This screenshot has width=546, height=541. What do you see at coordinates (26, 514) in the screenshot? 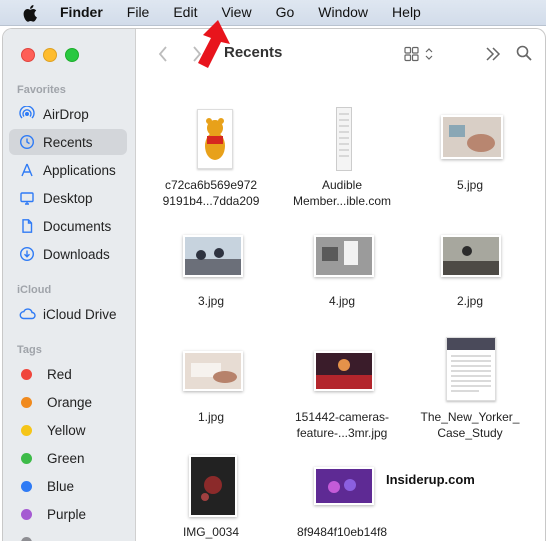
I see `purple-tag-dot` at bounding box center [26, 514].